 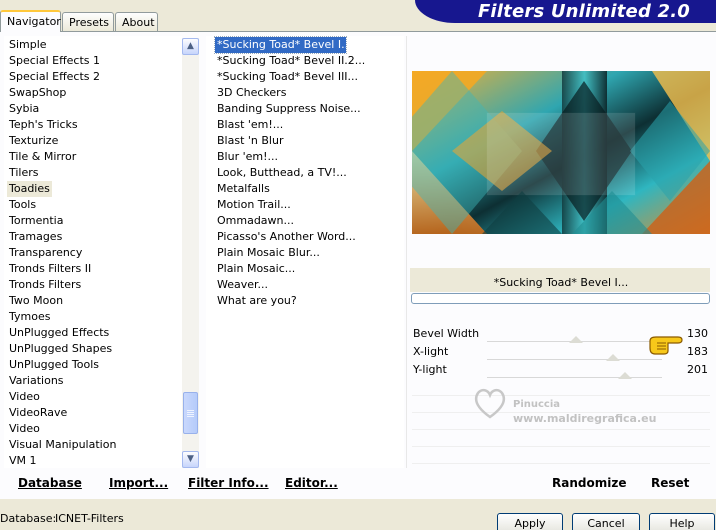 I want to click on tab-navigator: Navigator, so click(x=30, y=21).